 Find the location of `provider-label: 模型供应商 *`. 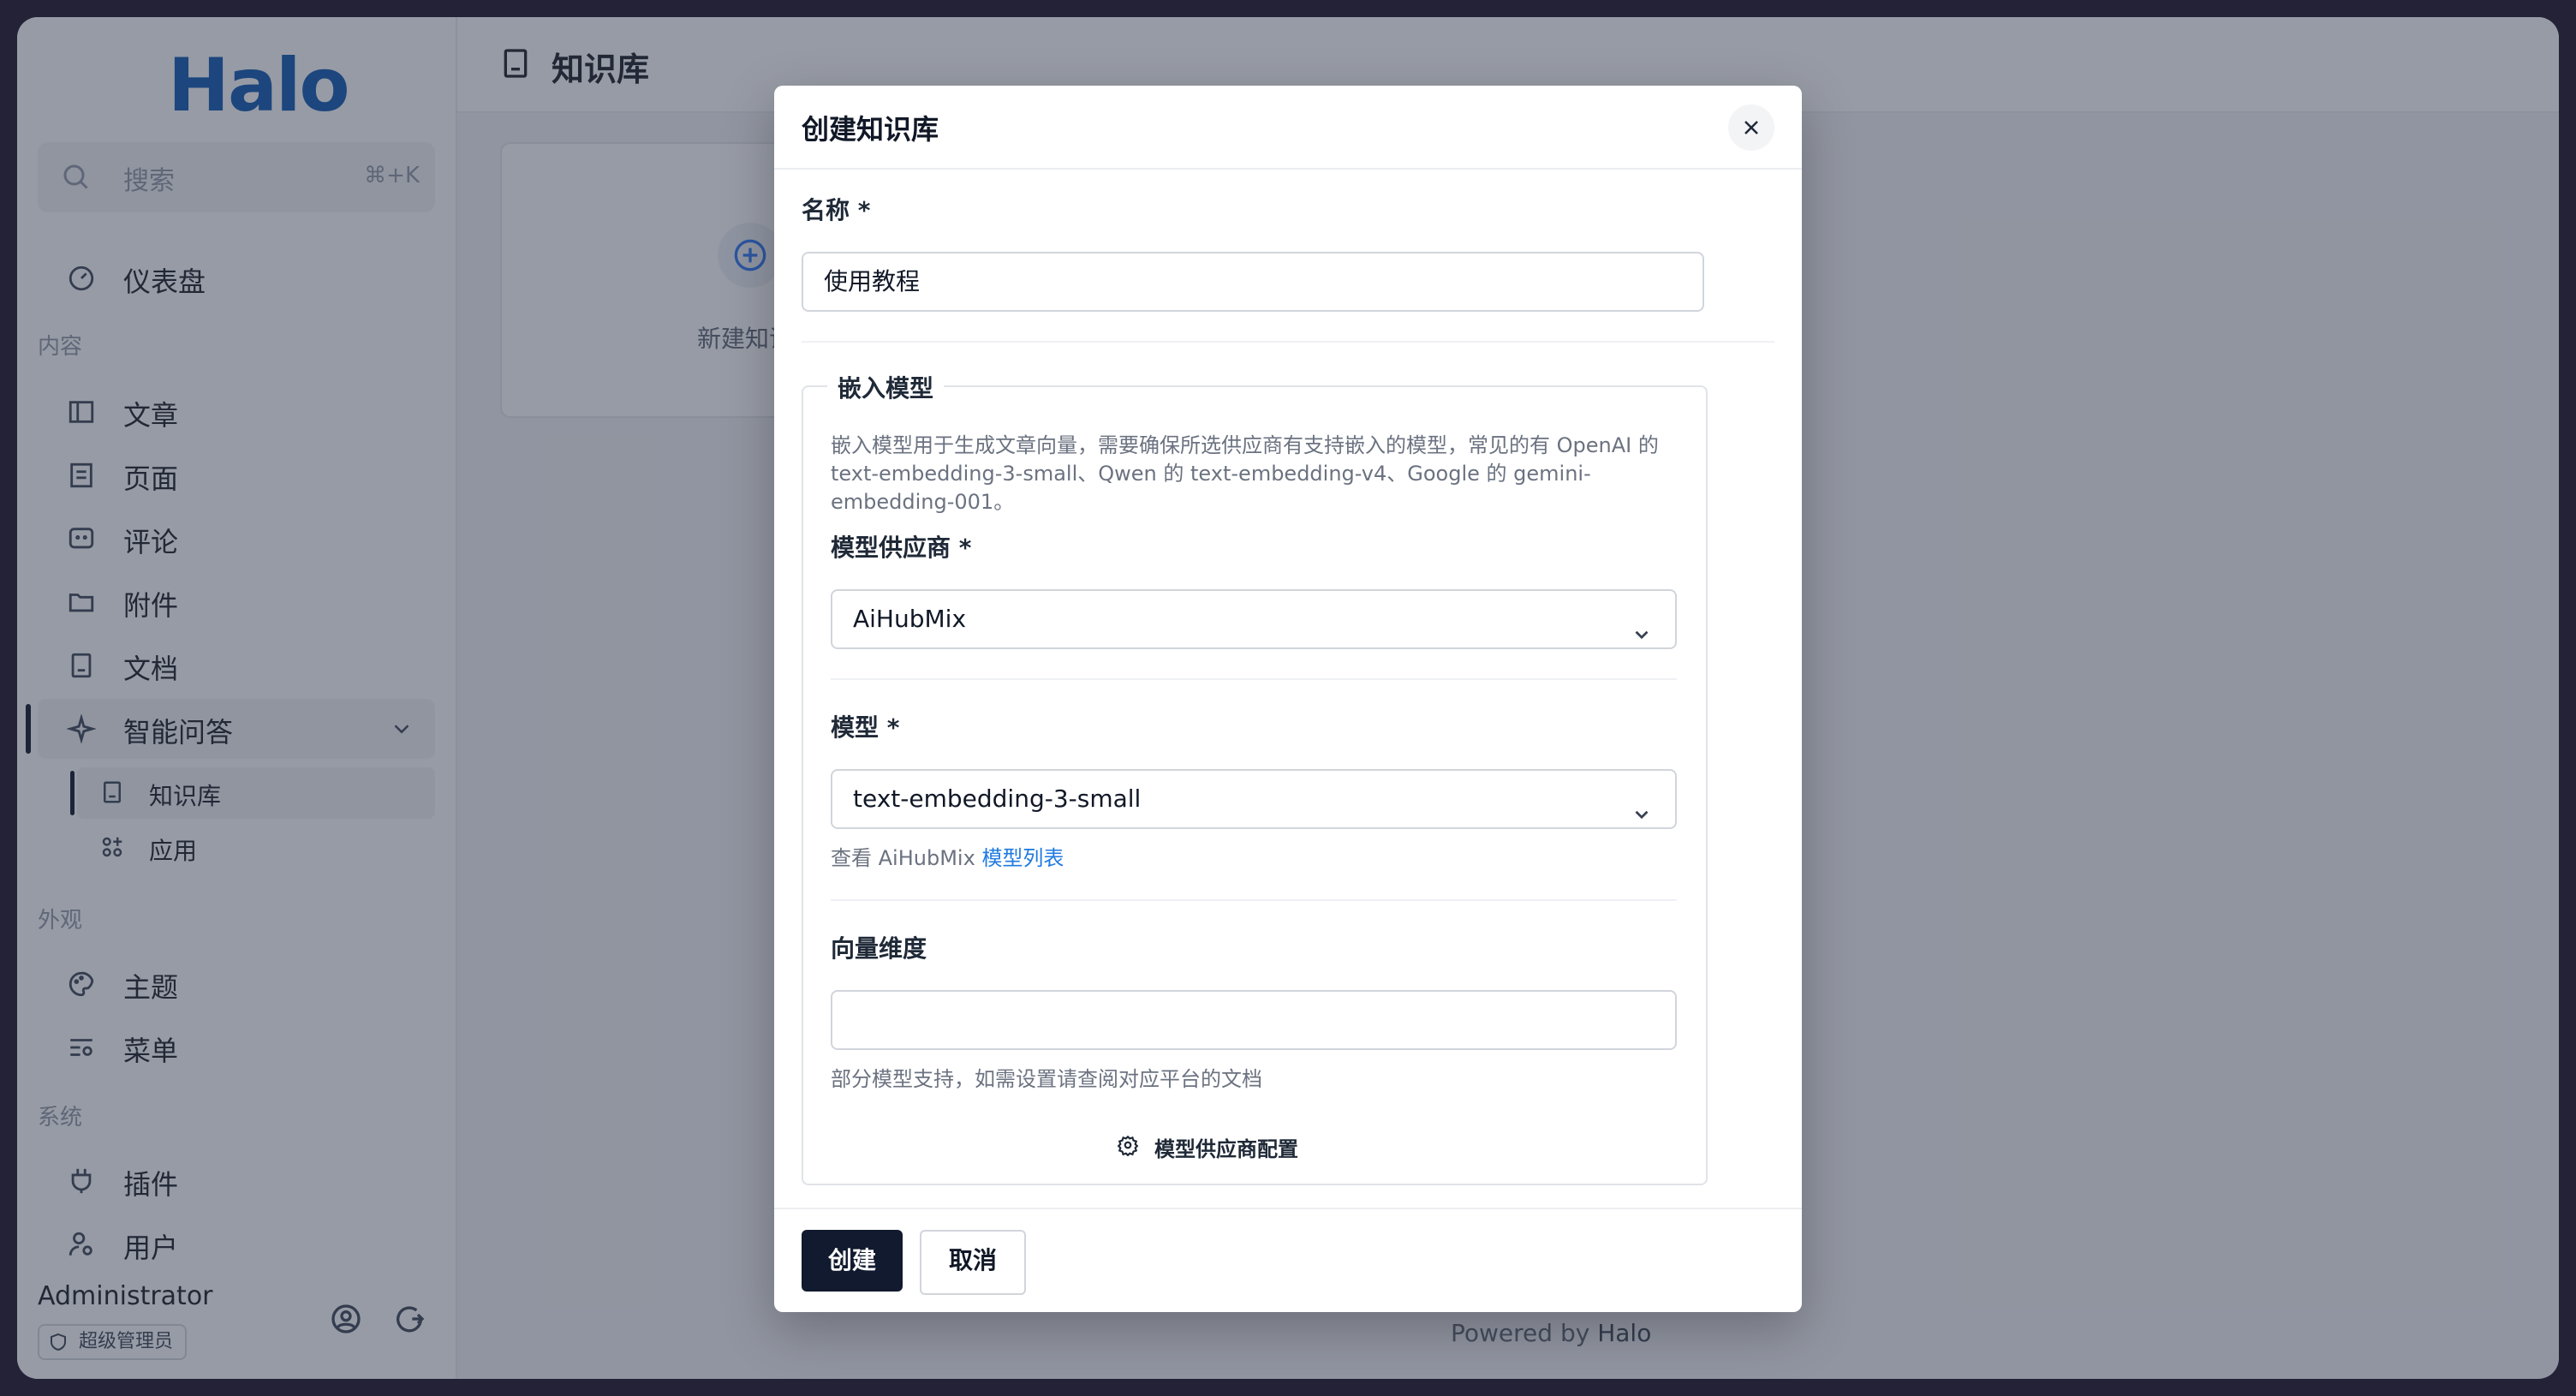

provider-label: 模型供应商 * is located at coordinates (902, 548).